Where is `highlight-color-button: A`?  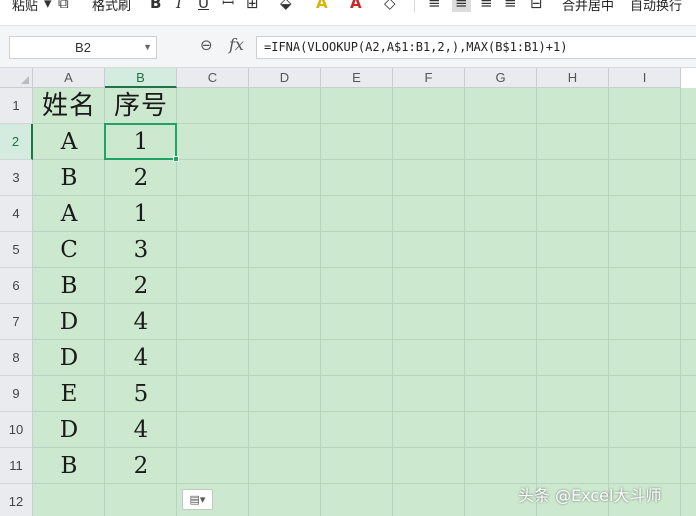 highlight-color-button: A is located at coordinates (322, 6).